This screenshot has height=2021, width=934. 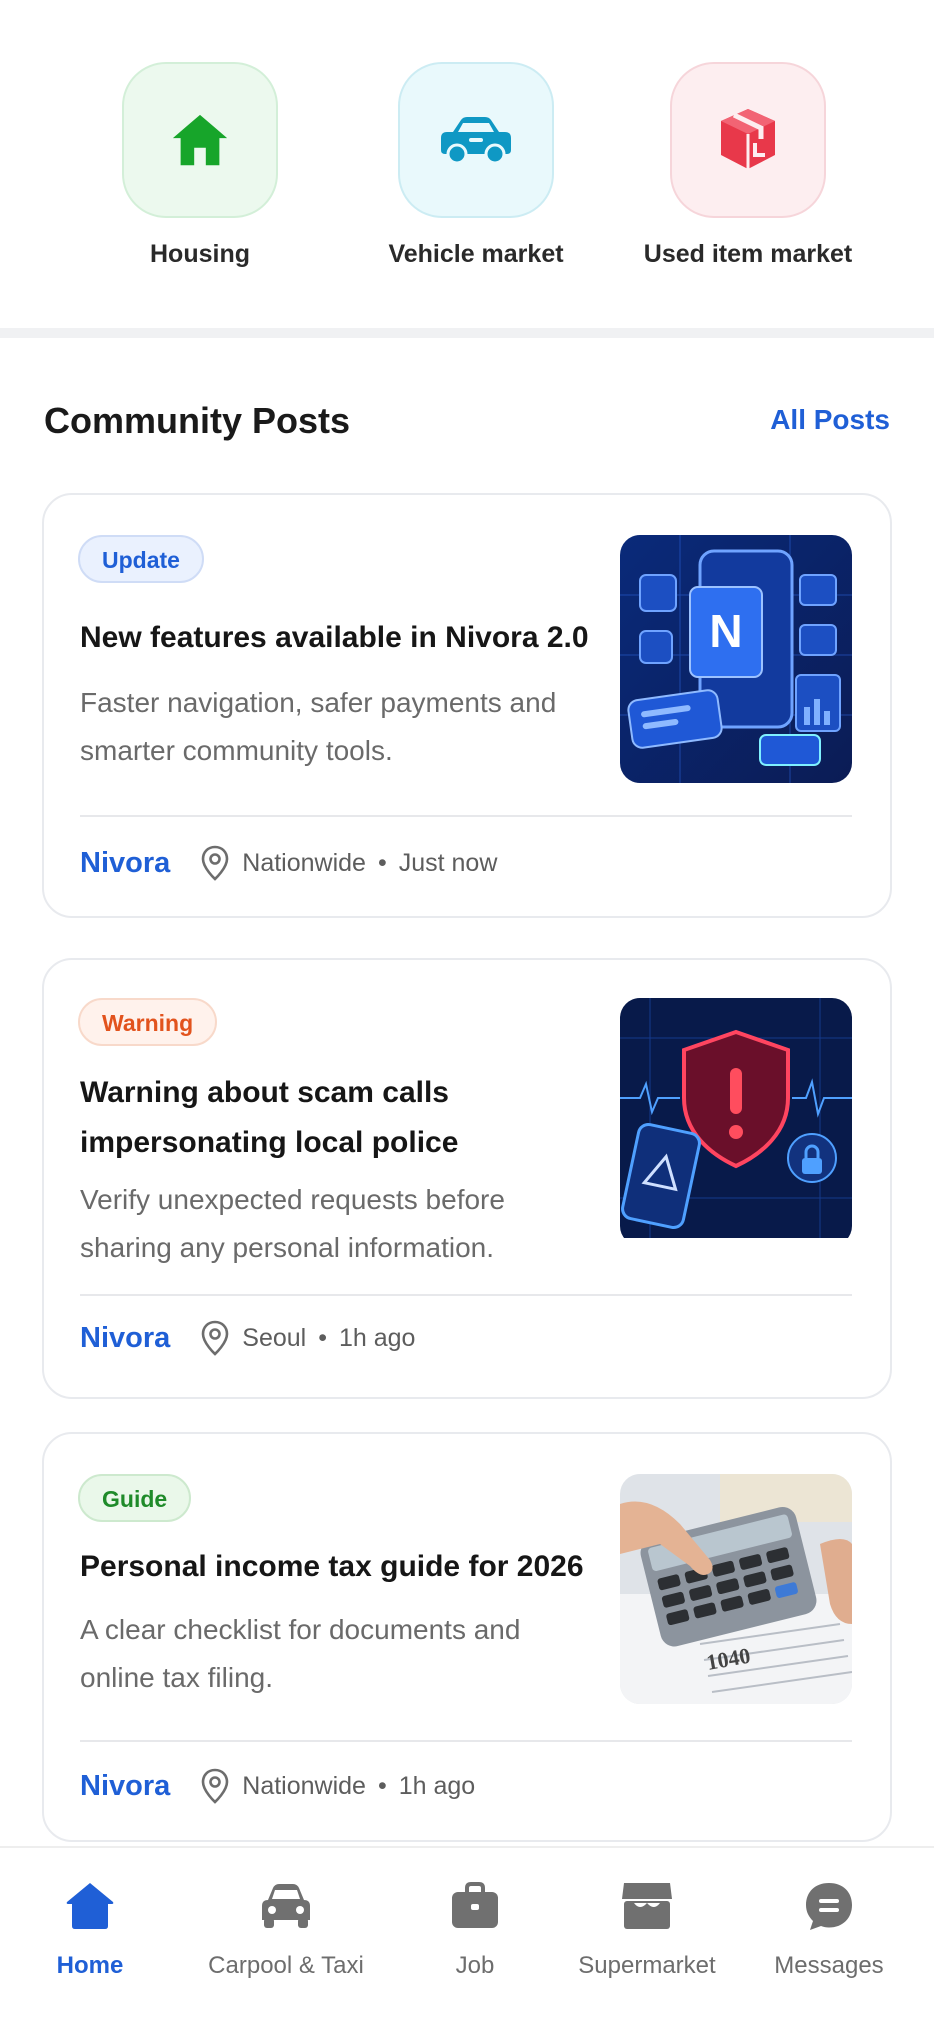 I want to click on housing-tile, so click(x=200, y=140).